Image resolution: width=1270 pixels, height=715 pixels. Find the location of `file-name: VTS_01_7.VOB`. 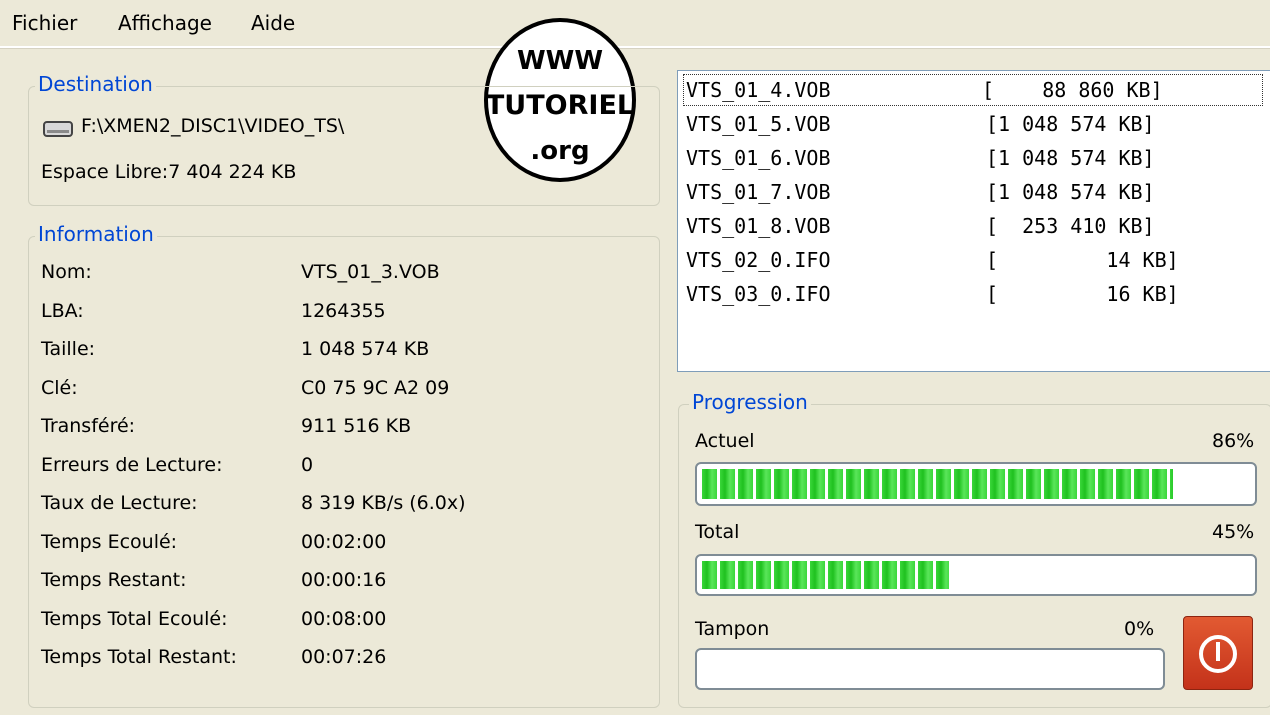

file-name: VTS_01_7.VOB is located at coordinates (758, 192).